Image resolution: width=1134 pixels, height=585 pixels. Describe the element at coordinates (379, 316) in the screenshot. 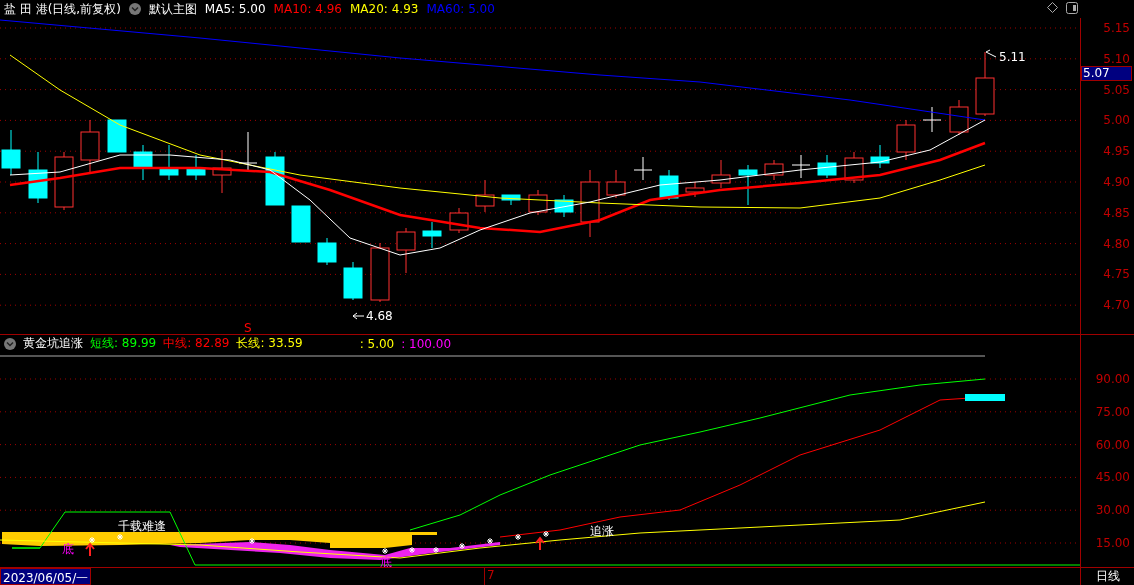

I see `low-price-label: 4.68` at that location.